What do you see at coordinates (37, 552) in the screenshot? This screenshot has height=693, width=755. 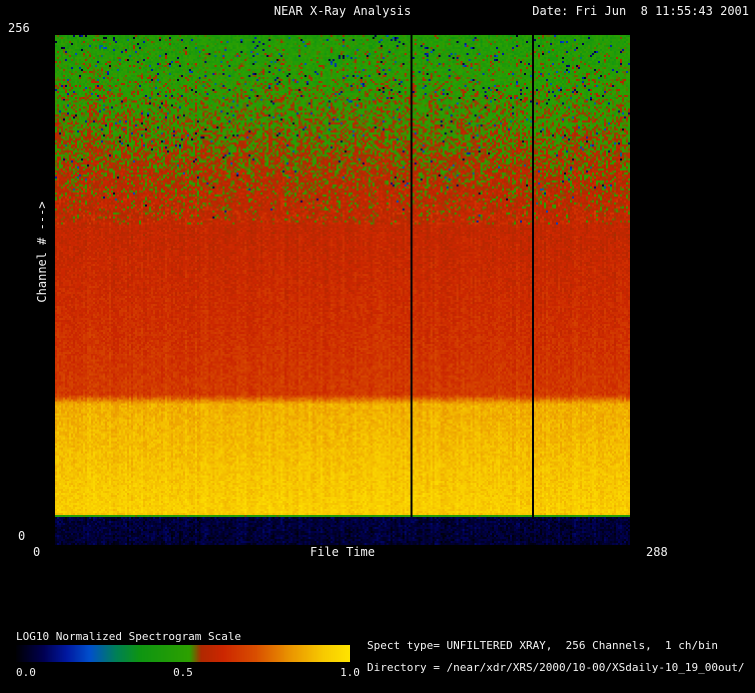 I see `x-axis-min-label: 0` at bounding box center [37, 552].